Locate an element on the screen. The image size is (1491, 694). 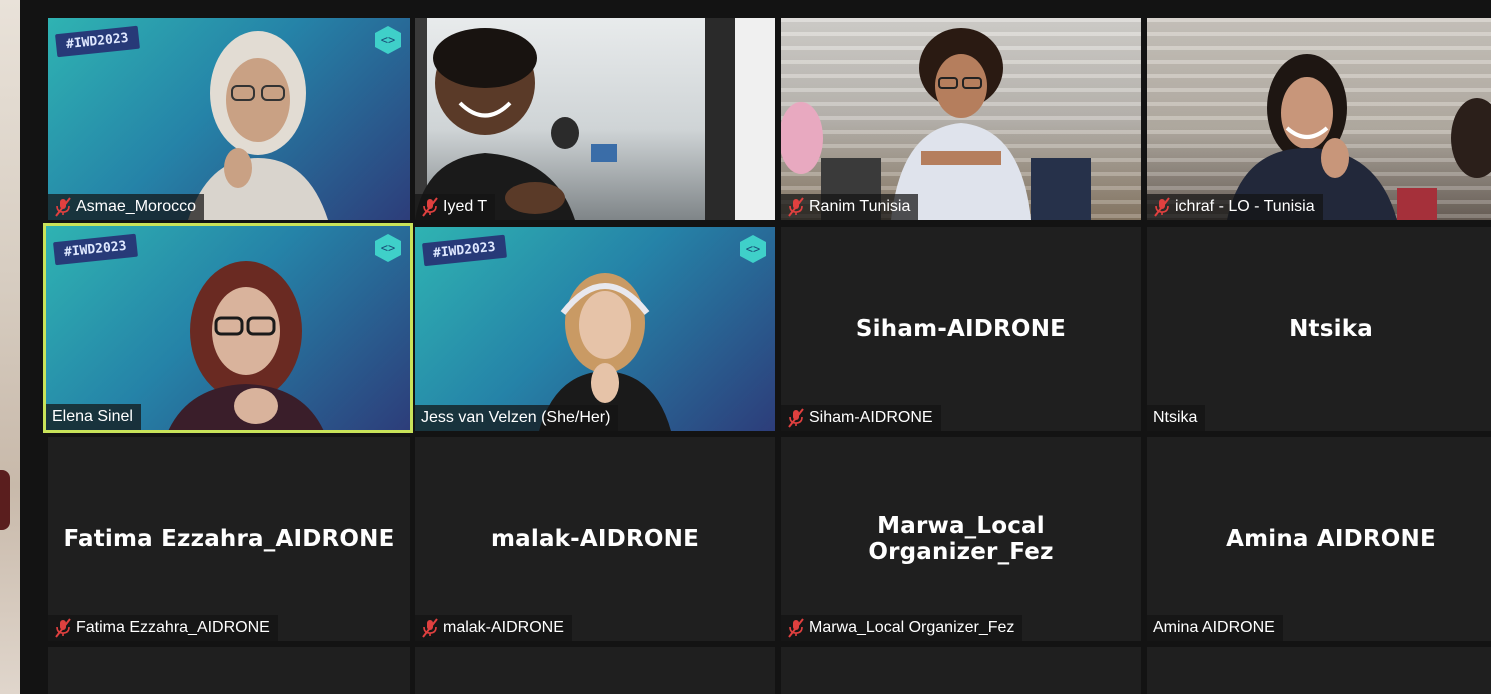
participant-name: Asmae_Morocco is located at coordinates (136, 206).